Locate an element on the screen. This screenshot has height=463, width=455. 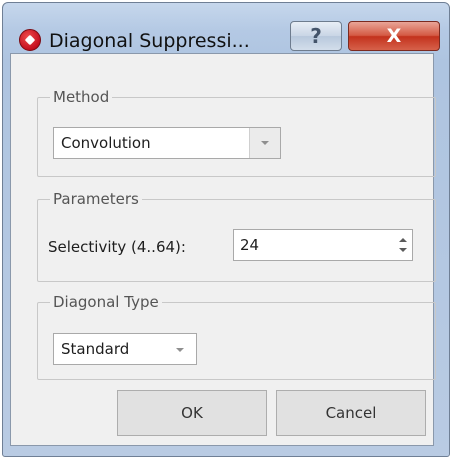
method-dropdown-button is located at coordinates (264, 143).